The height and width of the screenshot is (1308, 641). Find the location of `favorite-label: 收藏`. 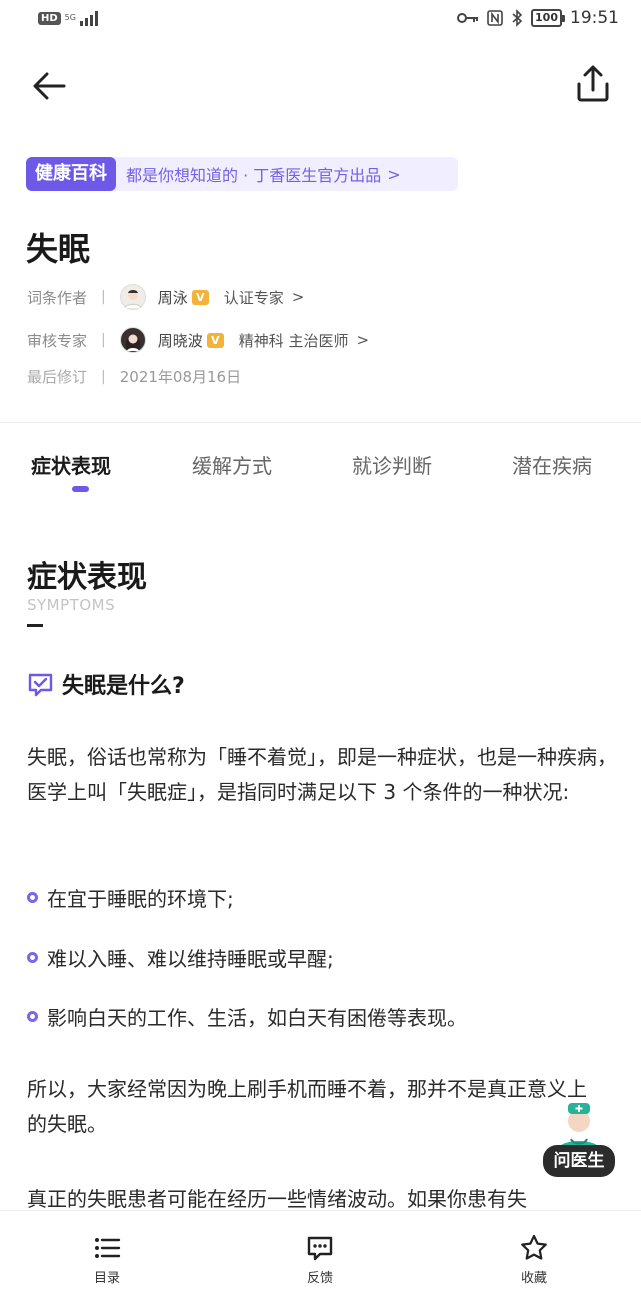

favorite-label: 收藏 is located at coordinates (533, 1278).